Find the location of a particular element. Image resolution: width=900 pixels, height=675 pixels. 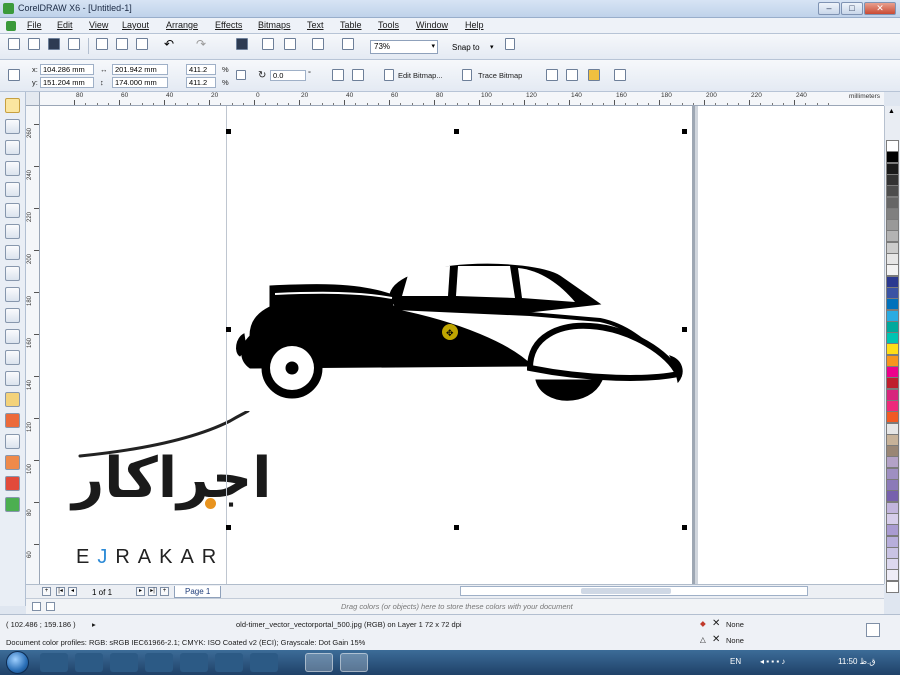

menu-window: Window is located at coordinates (432, 25).